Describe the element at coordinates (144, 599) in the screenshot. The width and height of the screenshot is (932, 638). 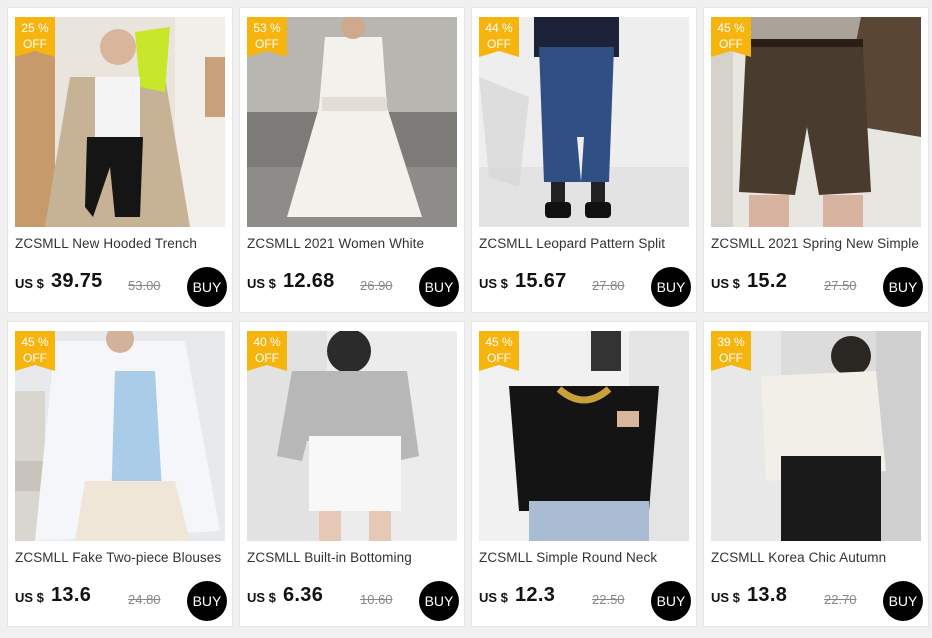
I see `original-price: 24.80` at that location.